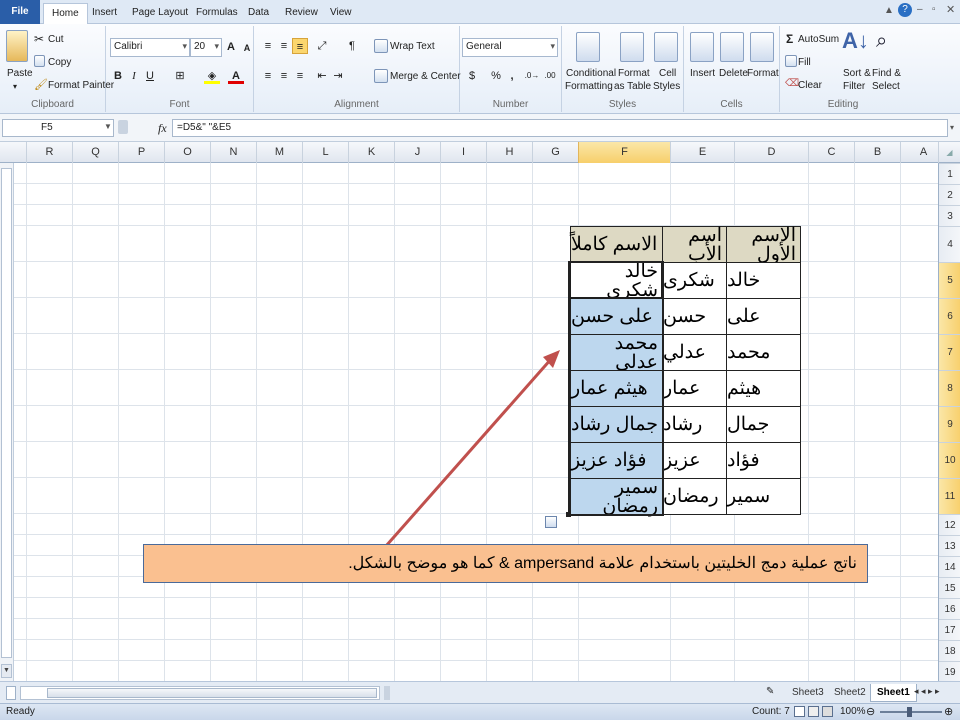 The image size is (960, 720). I want to click on zoom-level: 100%, so click(853, 711).